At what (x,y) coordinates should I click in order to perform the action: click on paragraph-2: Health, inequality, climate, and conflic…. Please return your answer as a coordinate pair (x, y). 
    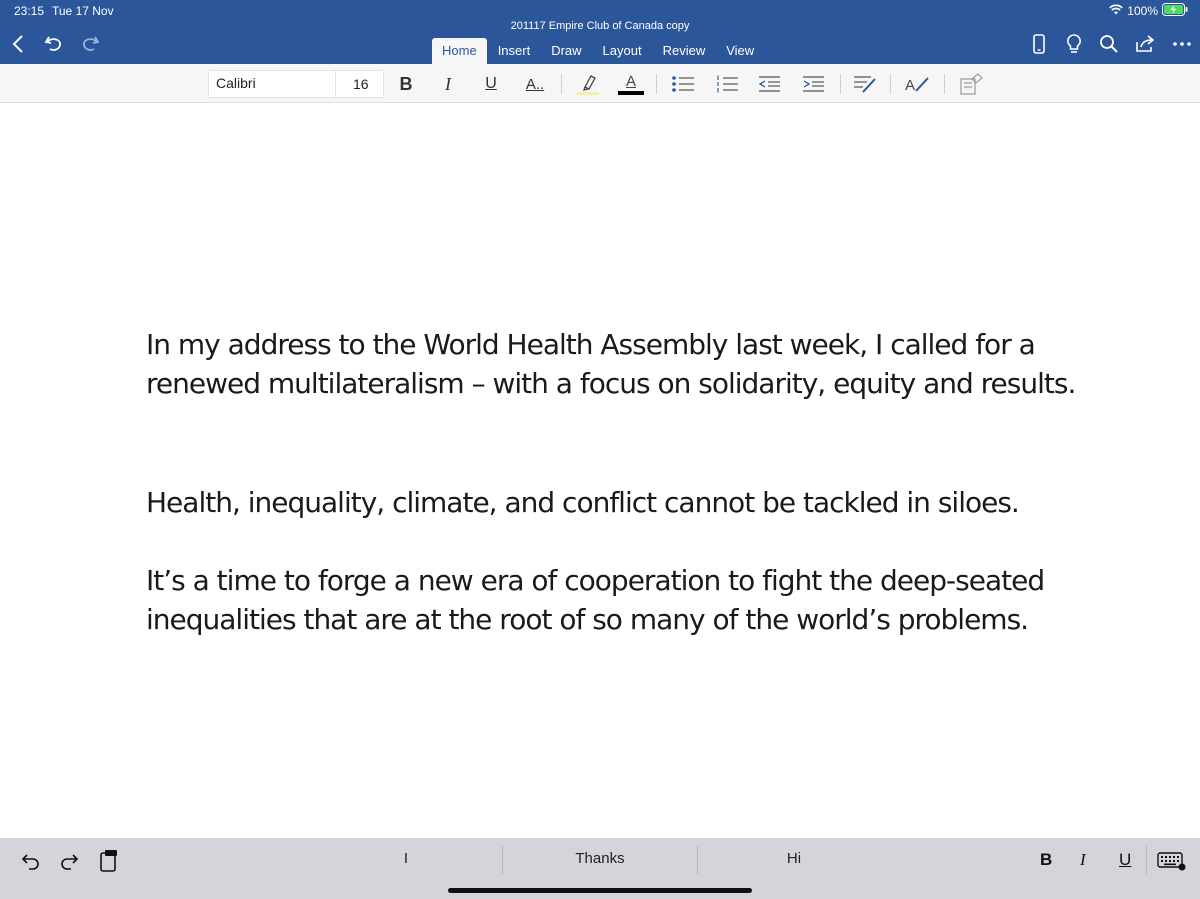
    Looking at the image, I should click on (621, 502).